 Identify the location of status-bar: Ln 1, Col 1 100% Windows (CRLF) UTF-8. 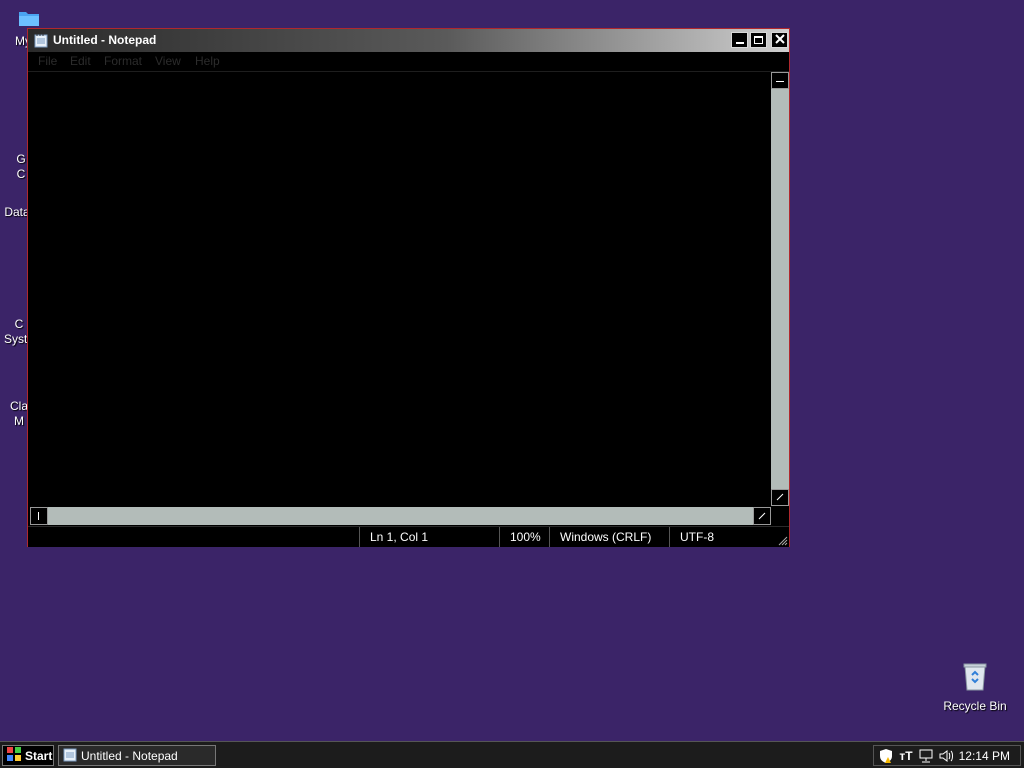
(408, 536).